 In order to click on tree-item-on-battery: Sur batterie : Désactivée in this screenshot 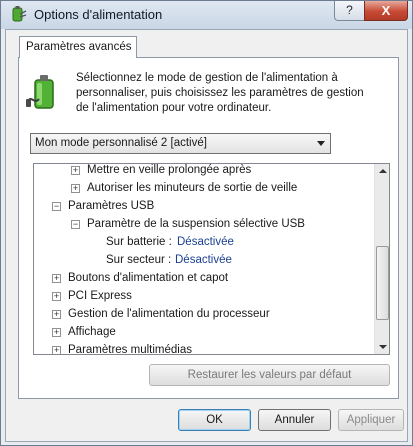, I will do `click(204, 242)`.